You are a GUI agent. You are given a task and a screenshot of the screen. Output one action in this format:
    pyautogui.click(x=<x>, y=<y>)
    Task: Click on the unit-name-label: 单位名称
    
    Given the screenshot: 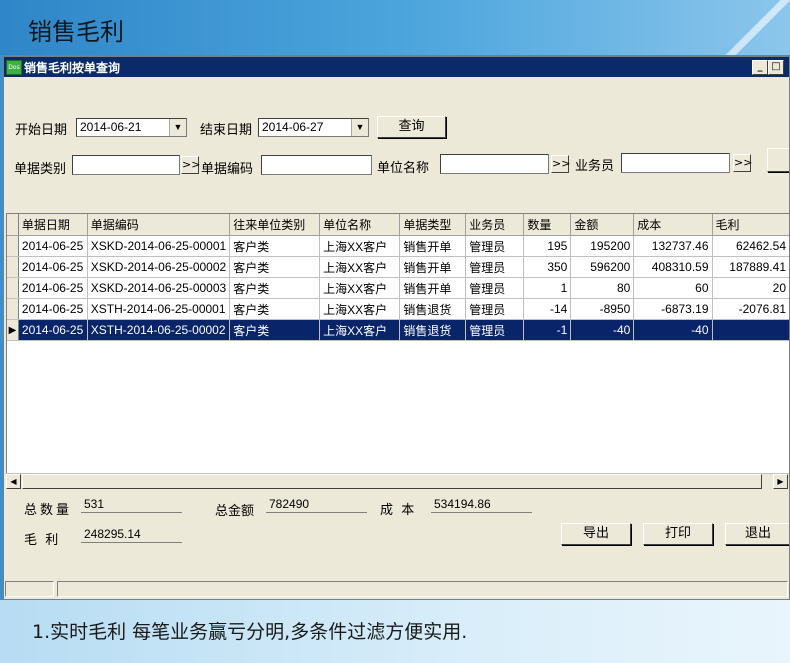 What is the action you would take?
    pyautogui.click(x=403, y=168)
    